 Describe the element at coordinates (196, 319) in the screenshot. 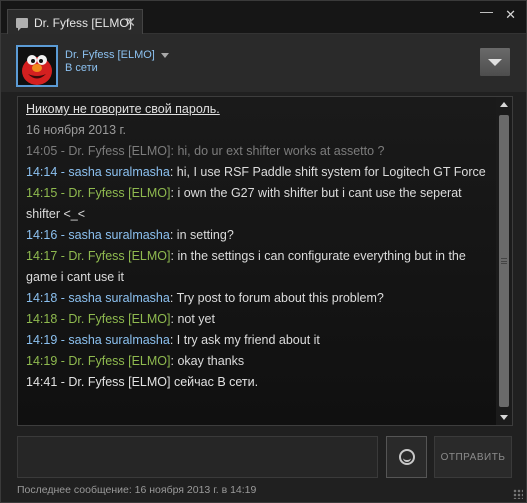

I see `message-text: not yet` at that location.